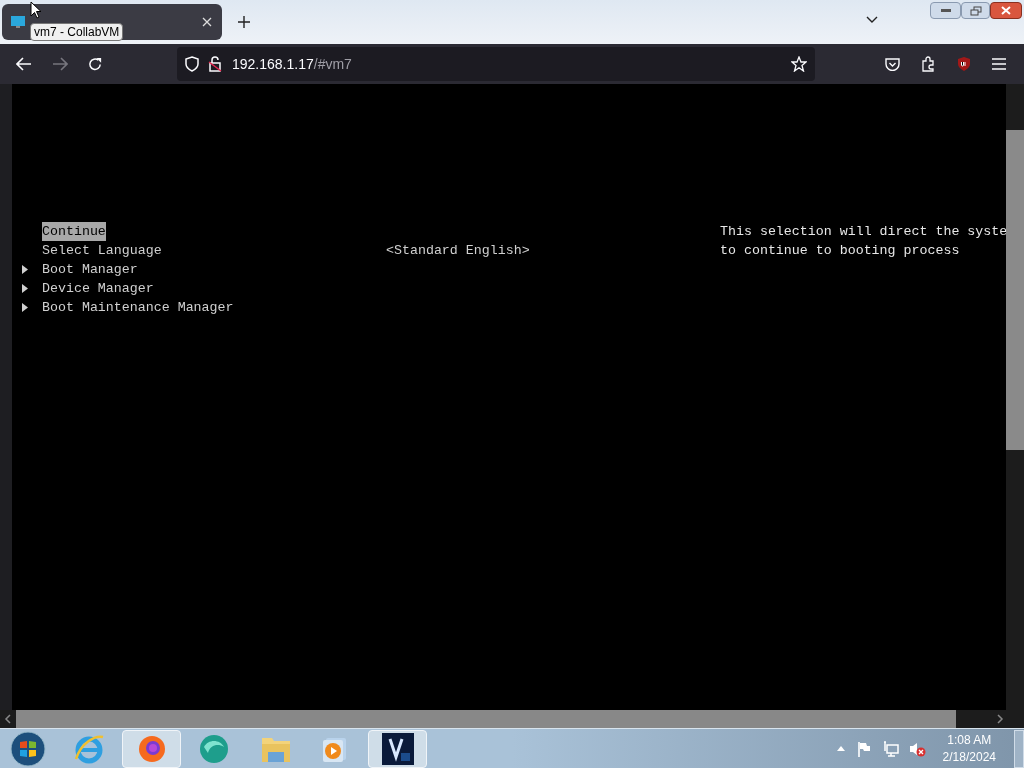 The width and height of the screenshot is (1024, 768). I want to click on scroll-right-icon, so click(1000, 719).